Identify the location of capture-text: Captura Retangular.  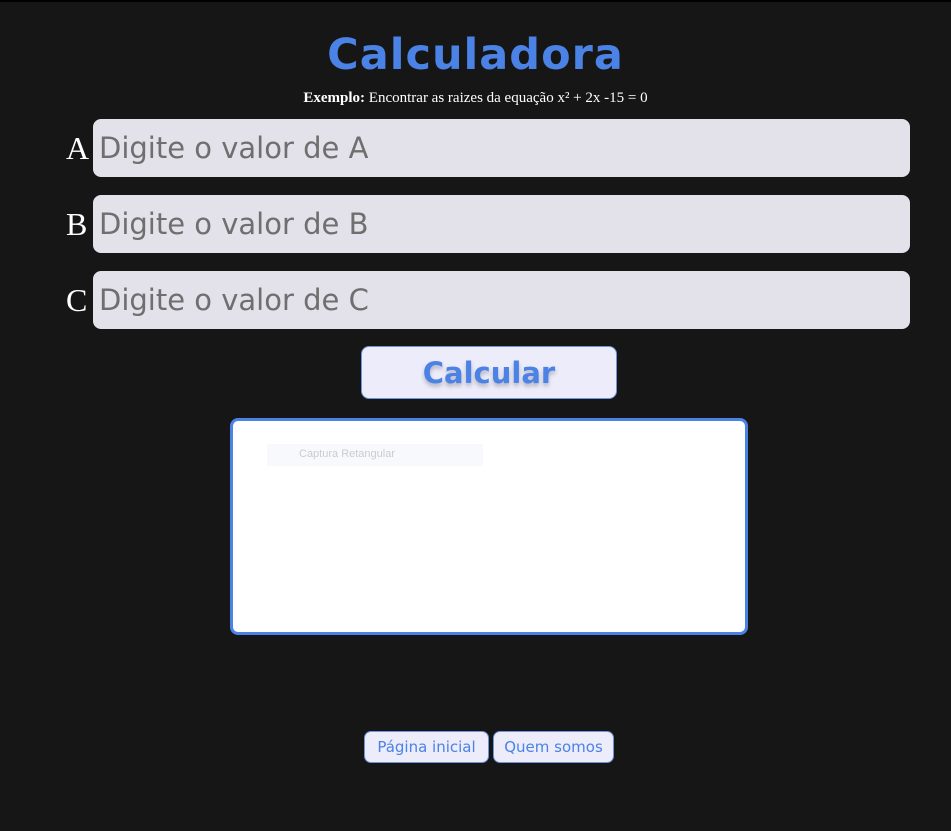
(347, 454).